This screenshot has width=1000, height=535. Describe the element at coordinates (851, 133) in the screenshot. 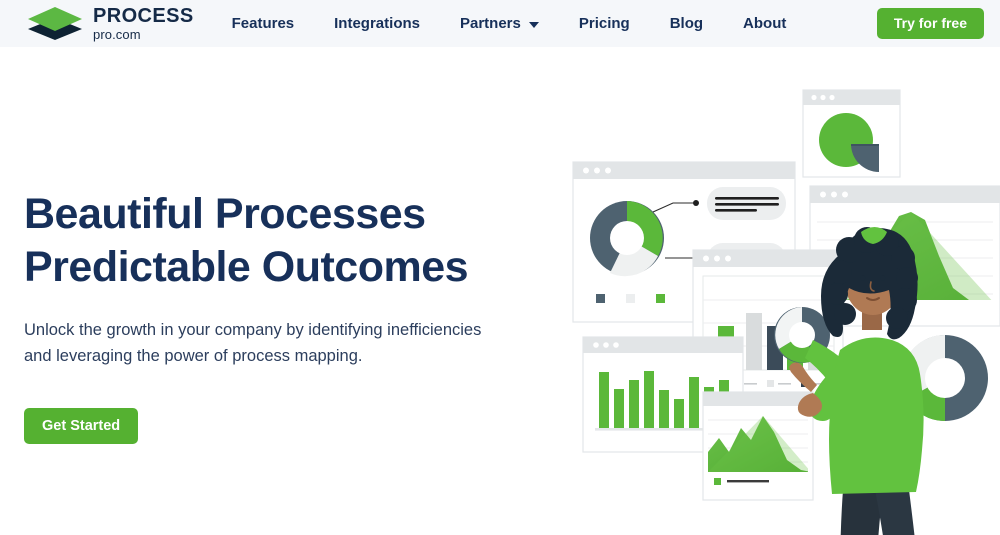

I see `pie-chart-card` at that location.